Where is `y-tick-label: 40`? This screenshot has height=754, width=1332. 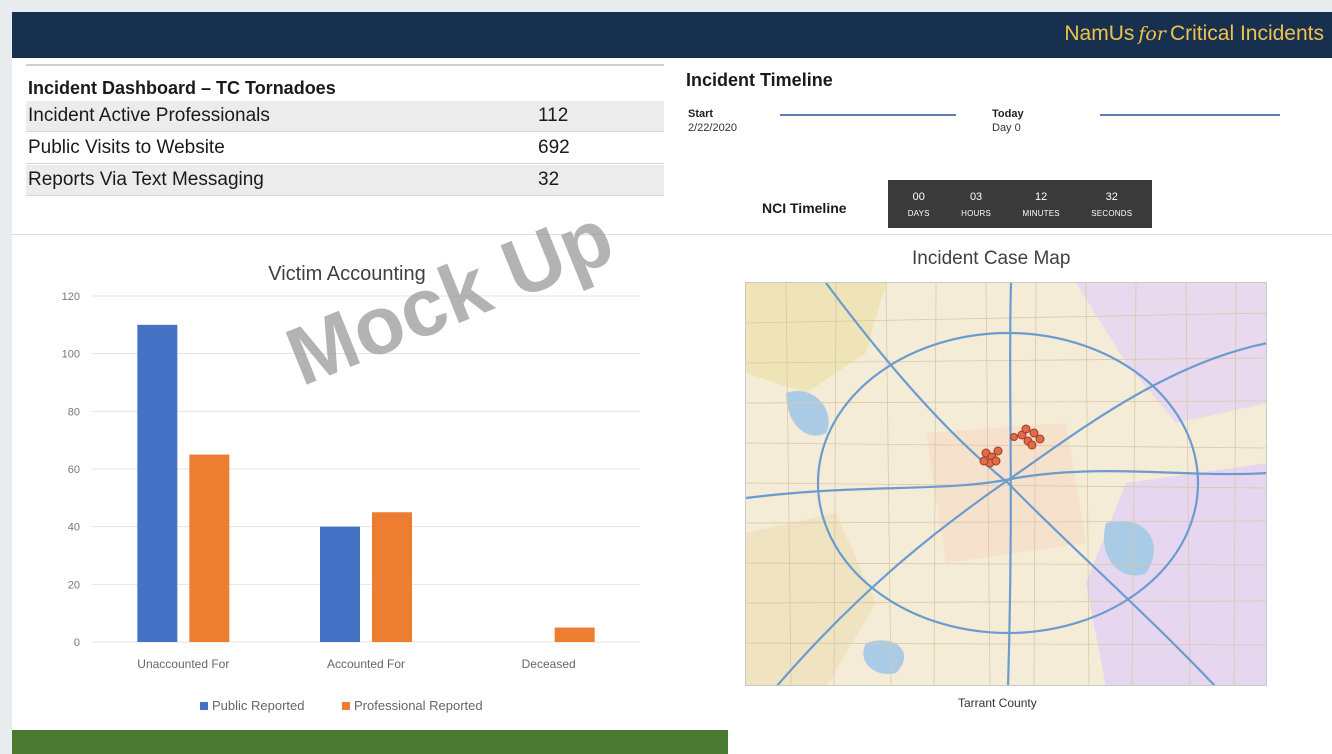
y-tick-label: 40 is located at coordinates (74, 528).